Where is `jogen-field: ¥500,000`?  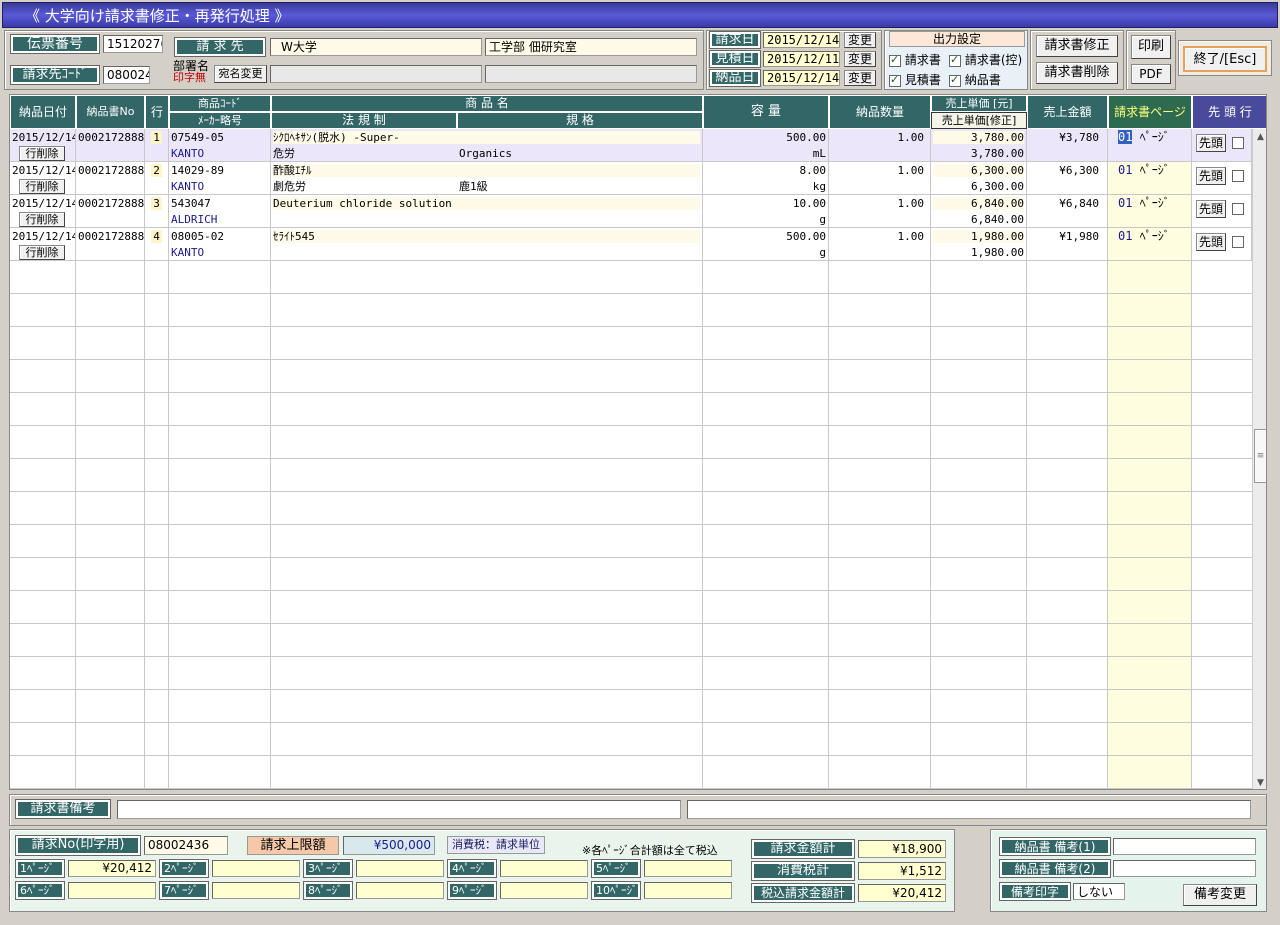
jogen-field: ¥500,000 is located at coordinates (389, 845).